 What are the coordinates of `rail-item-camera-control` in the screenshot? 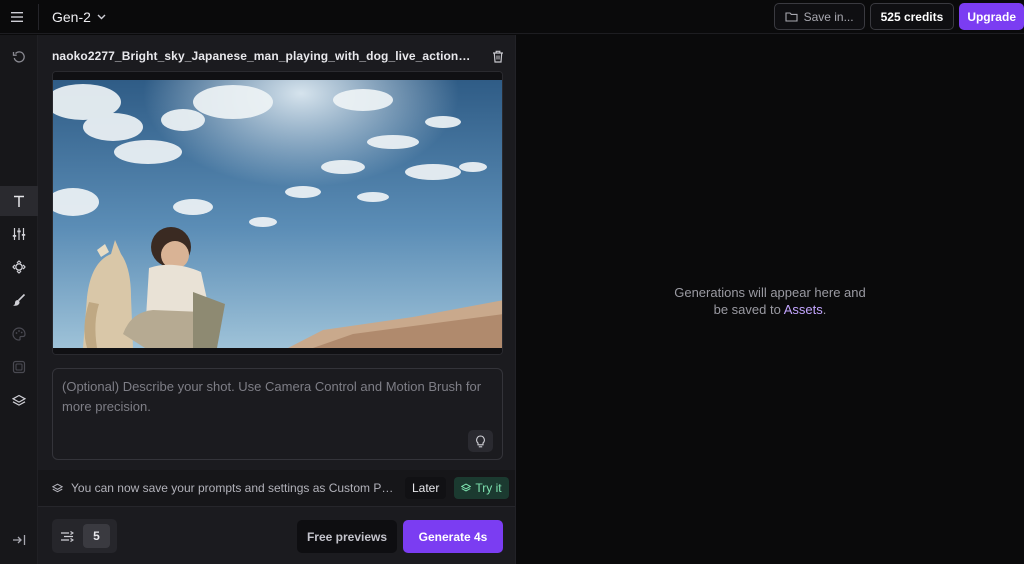 It's located at (19, 267).